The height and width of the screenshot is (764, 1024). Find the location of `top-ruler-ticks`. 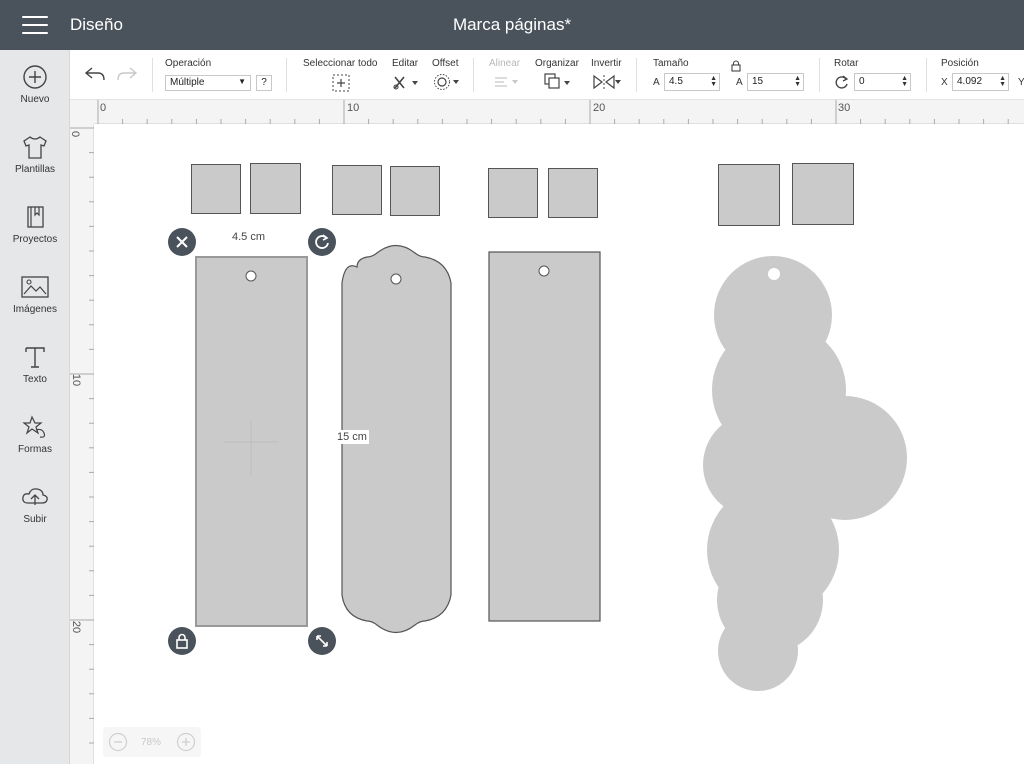

top-ruler-ticks is located at coordinates (553, 112).